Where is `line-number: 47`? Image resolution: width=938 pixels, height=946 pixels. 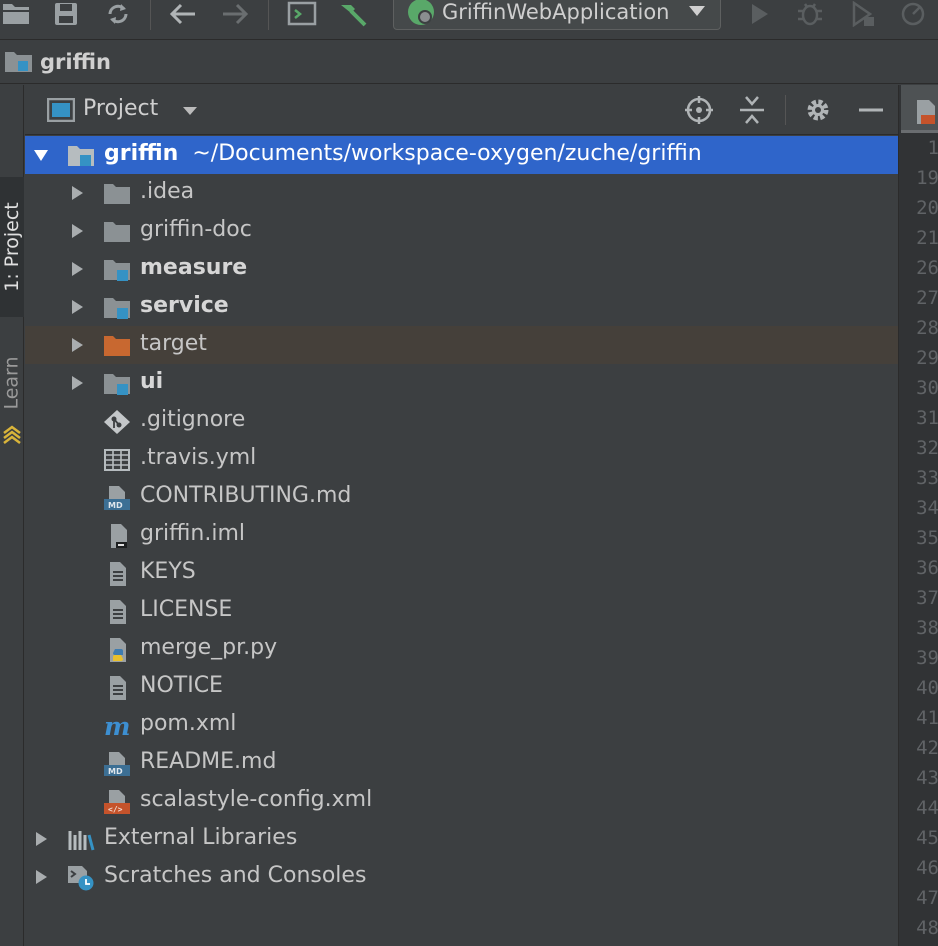
line-number: 47 is located at coordinates (927, 898).